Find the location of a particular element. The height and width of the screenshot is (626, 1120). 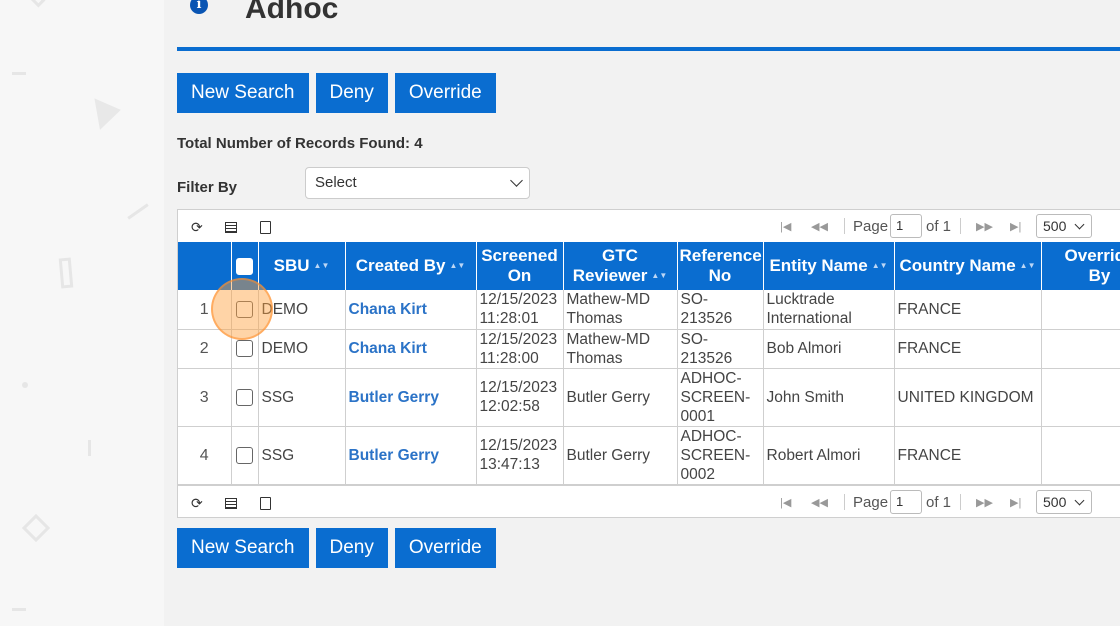

screened-time: 13:47:13 is located at coordinates (509, 464).